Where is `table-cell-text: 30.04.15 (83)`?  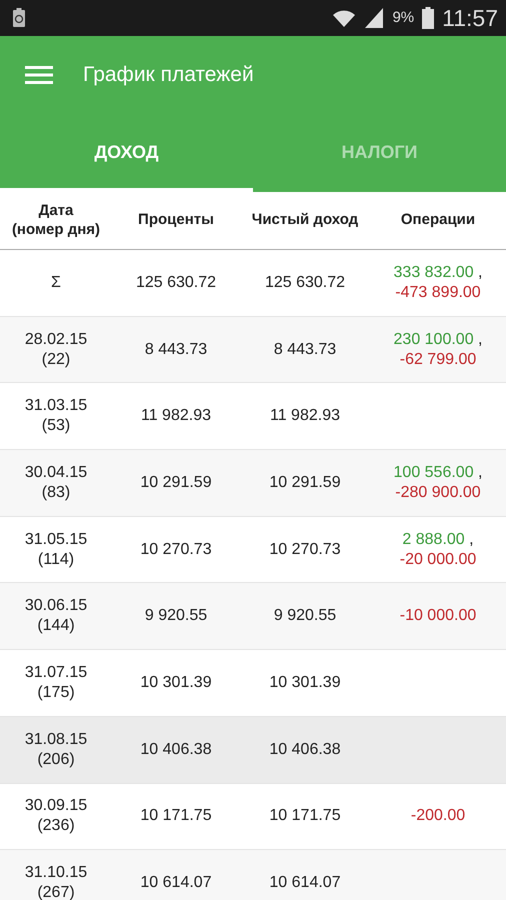
table-cell-text: 30.04.15 (83) is located at coordinates (56, 482).